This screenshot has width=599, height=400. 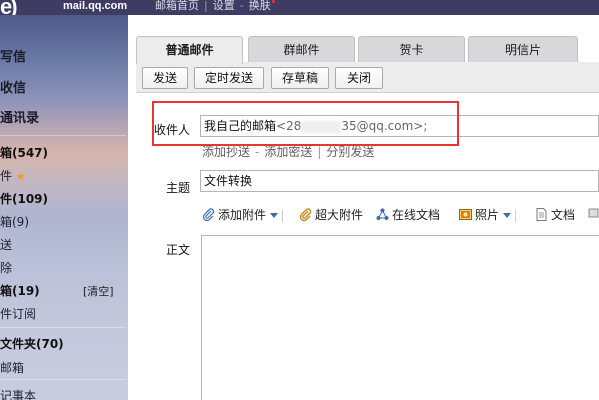 I want to click on sidebar-item-notepad: 记事本, so click(x=18, y=393).